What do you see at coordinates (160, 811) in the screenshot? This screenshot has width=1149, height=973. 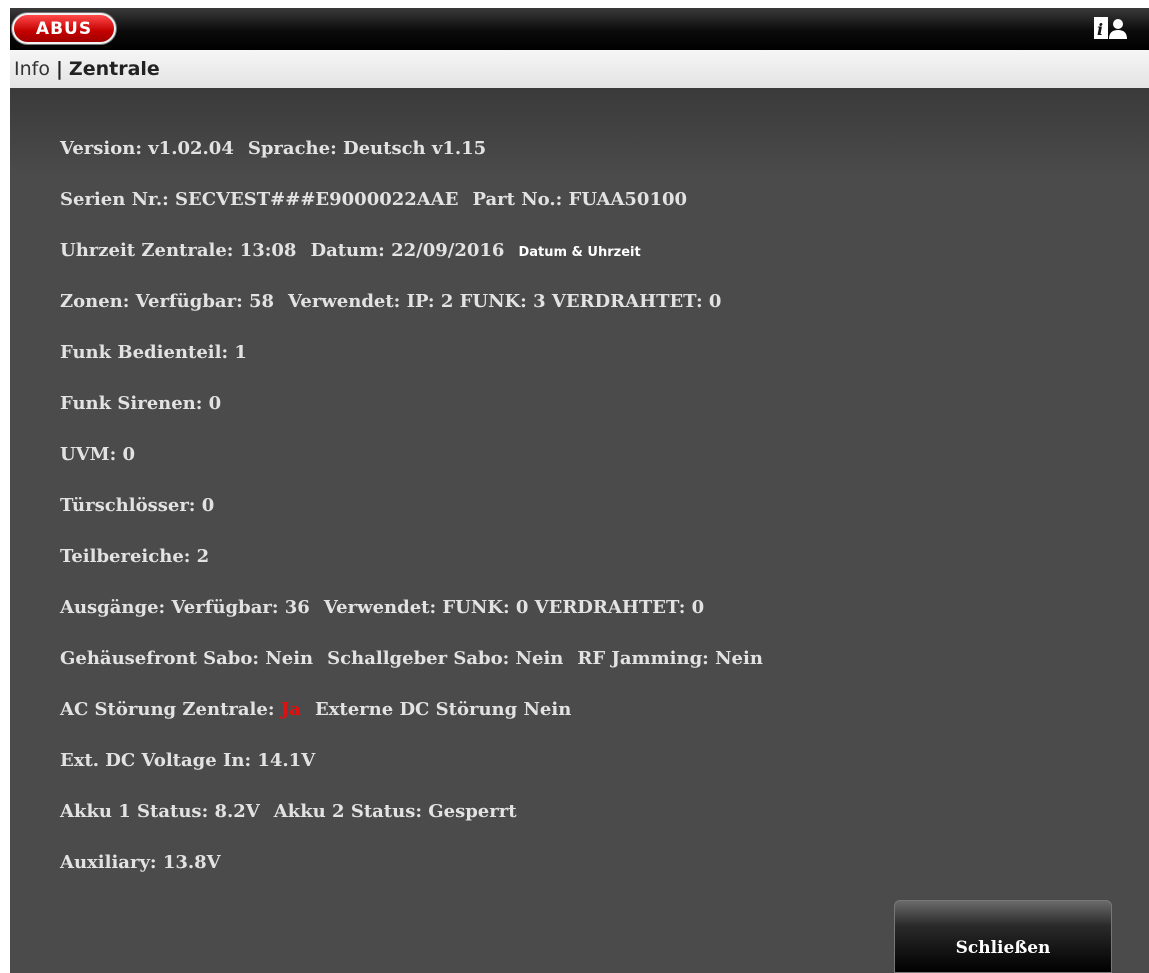 I see `battery-1-status: Akku 1 Status: 8.2V` at bounding box center [160, 811].